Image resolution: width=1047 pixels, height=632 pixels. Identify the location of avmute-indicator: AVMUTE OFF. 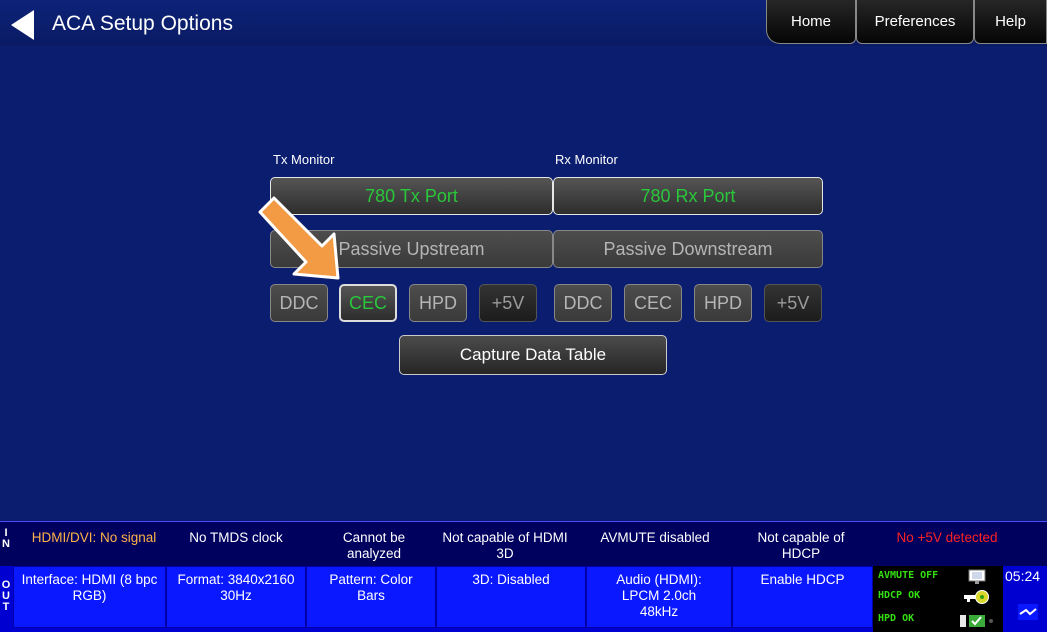
(908, 575).